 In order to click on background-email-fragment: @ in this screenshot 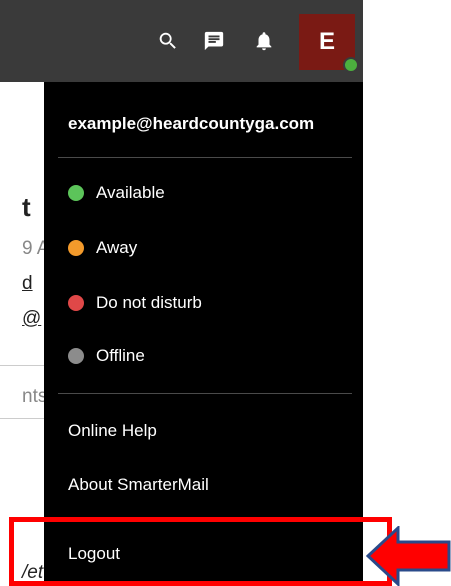, I will do `click(31, 319)`.